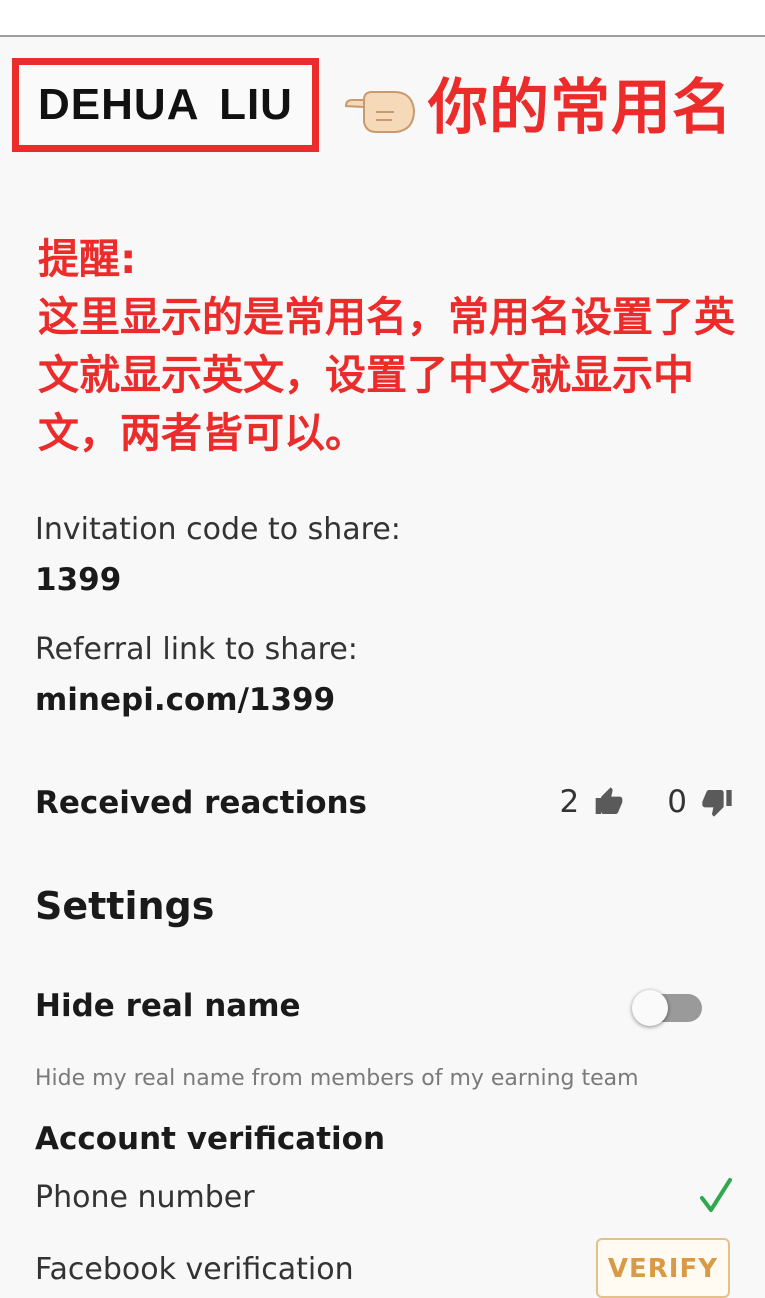 The height and width of the screenshot is (1298, 765). Describe the element at coordinates (218, 529) in the screenshot. I see `invitation-code-label: Invitation code to share:` at that location.